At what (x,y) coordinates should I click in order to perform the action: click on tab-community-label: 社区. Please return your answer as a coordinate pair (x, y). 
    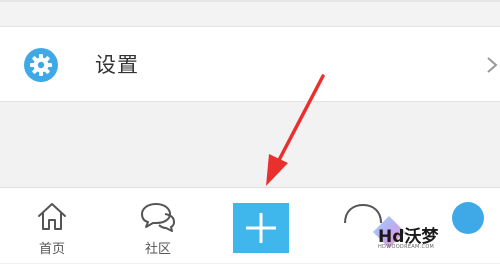
    Looking at the image, I should click on (157, 249).